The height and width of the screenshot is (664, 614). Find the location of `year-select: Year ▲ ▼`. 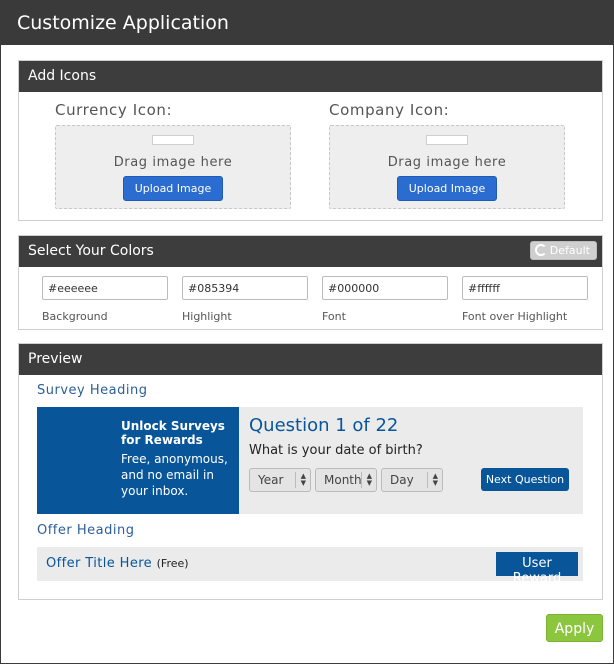

year-select: Year ▲ ▼ is located at coordinates (280, 480).